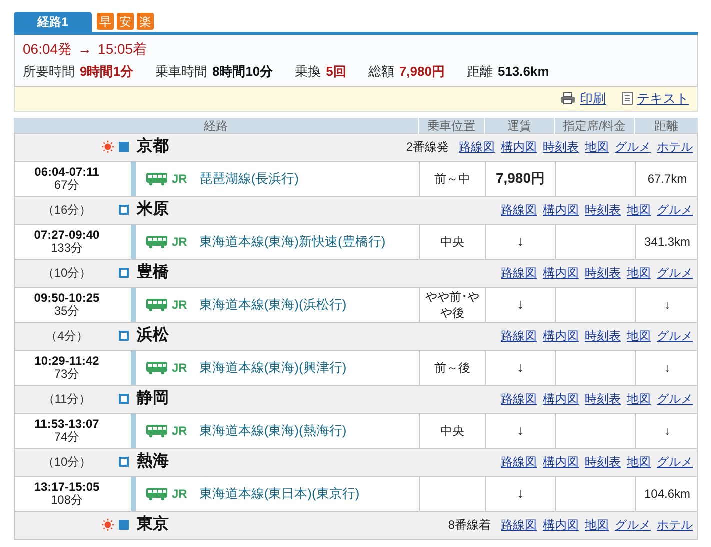  What do you see at coordinates (304, 305) in the screenshot?
I see `line-link: 東海道本線(東海)(浜松行)` at bounding box center [304, 305].